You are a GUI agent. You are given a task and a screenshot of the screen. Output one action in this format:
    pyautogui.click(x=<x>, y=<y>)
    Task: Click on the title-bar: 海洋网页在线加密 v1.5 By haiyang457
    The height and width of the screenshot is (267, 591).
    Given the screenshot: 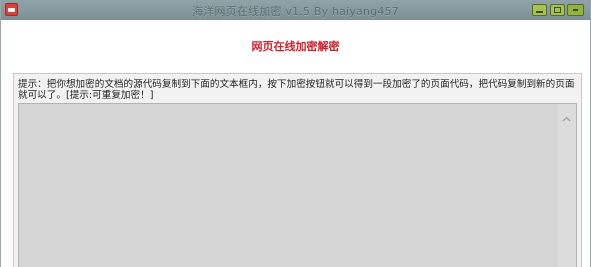 What is the action you would take?
    pyautogui.click(x=295, y=10)
    